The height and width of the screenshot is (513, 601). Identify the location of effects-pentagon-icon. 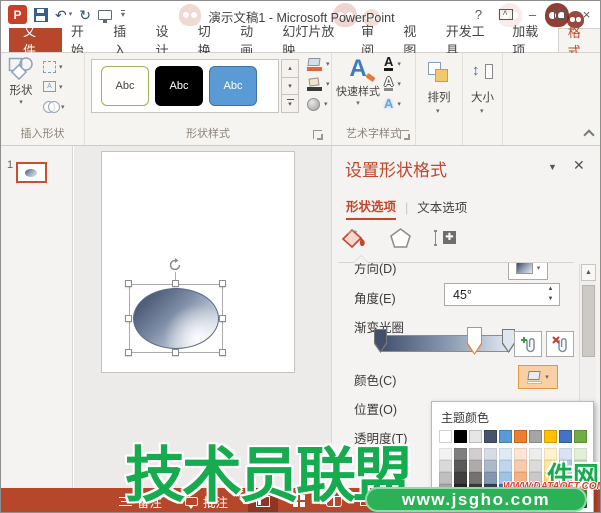
(400, 238).